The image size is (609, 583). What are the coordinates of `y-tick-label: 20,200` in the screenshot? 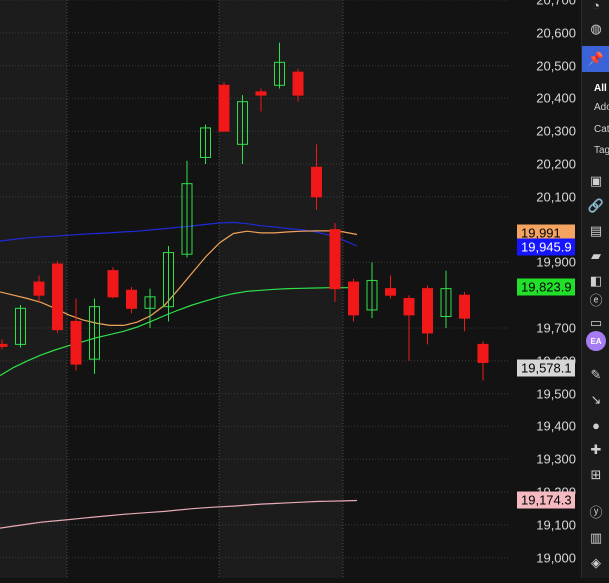 It's located at (556, 164).